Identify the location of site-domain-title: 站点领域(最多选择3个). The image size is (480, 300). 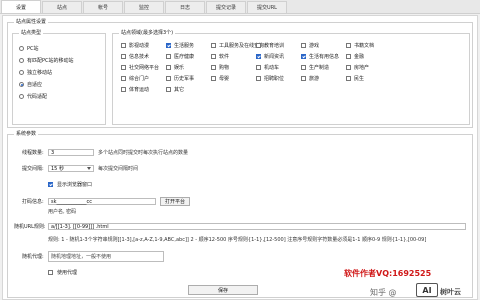
(147, 33).